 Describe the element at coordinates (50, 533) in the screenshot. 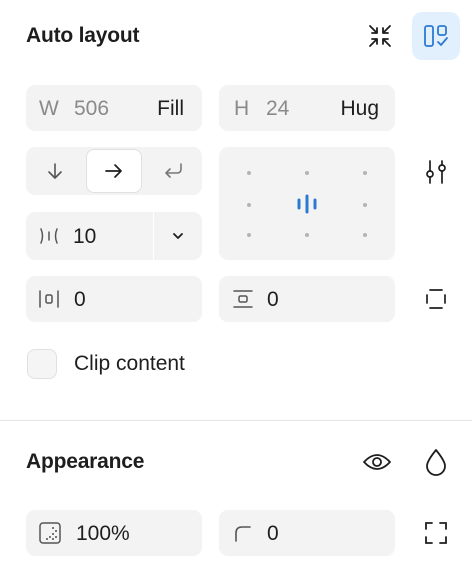

I see `opacity-icon` at that location.